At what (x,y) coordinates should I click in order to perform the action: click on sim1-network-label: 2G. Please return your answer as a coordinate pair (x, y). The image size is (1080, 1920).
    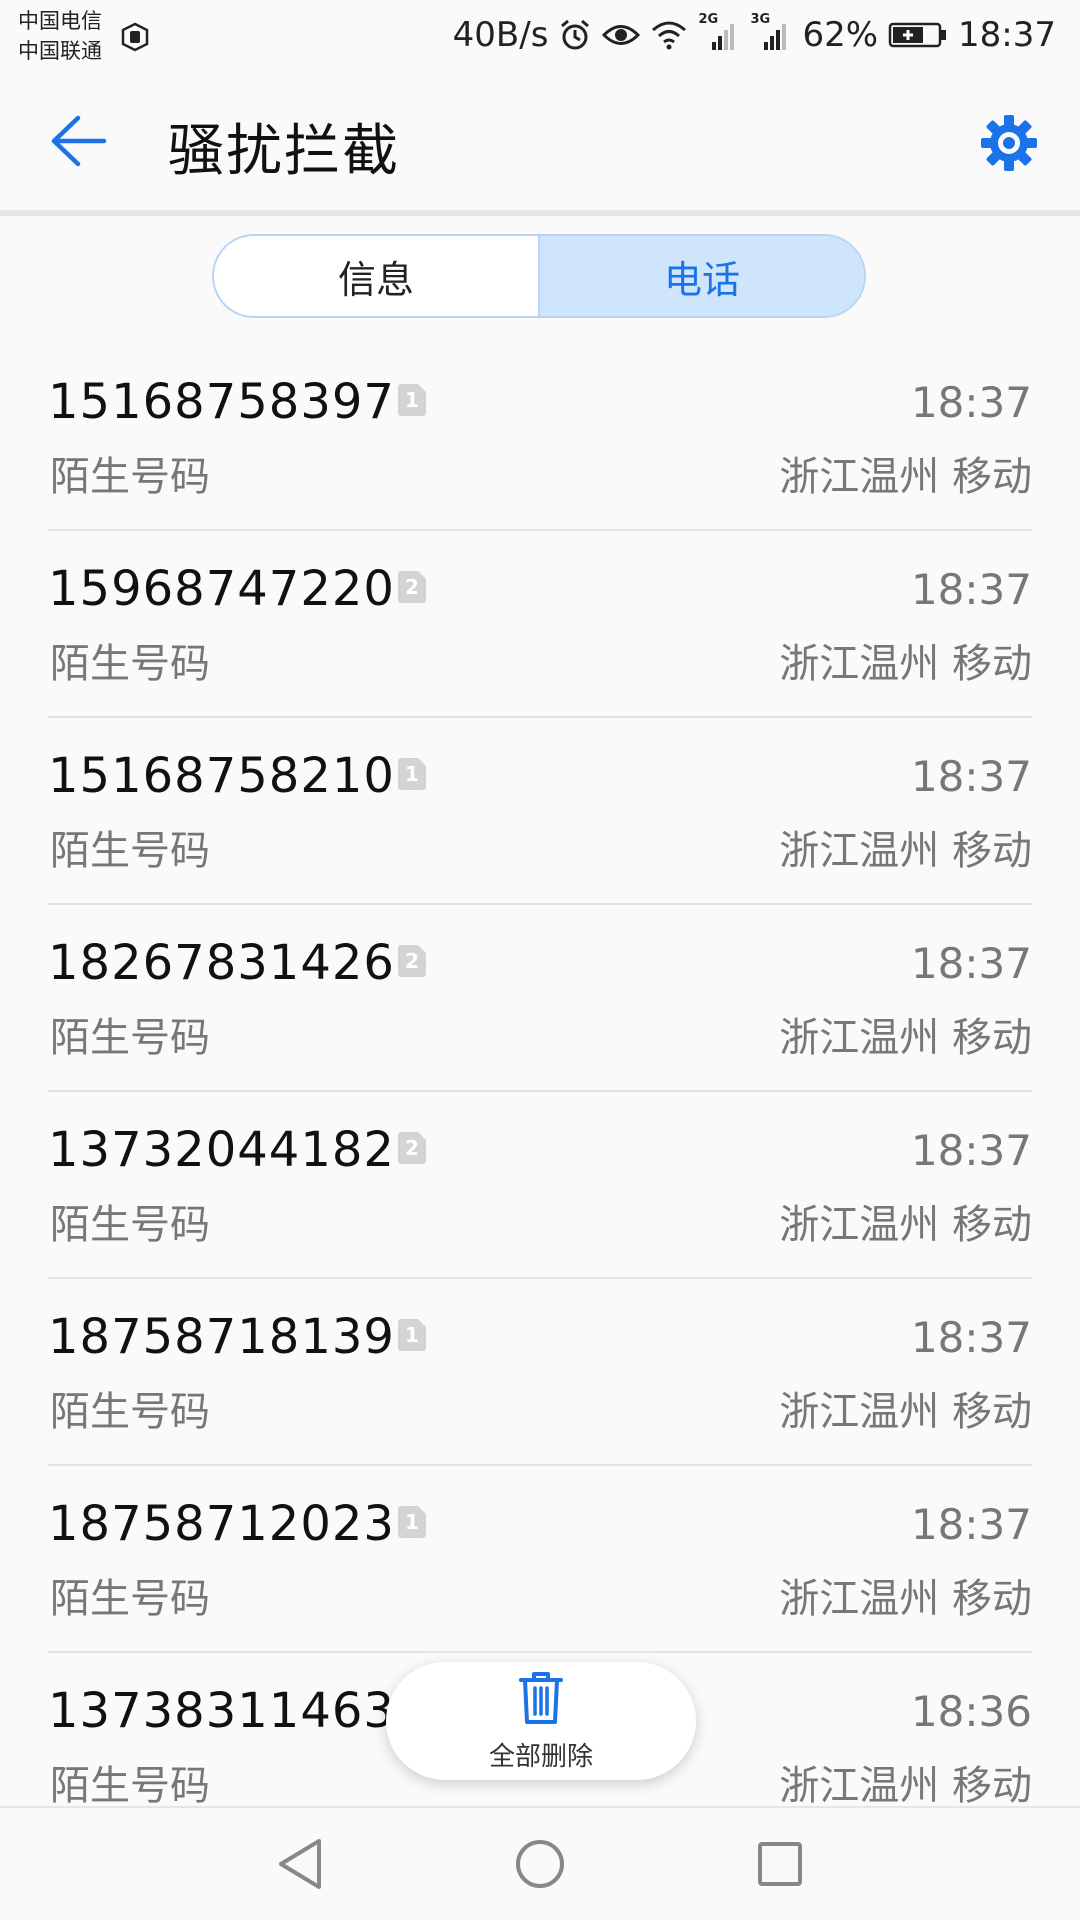
    Looking at the image, I should click on (708, 19).